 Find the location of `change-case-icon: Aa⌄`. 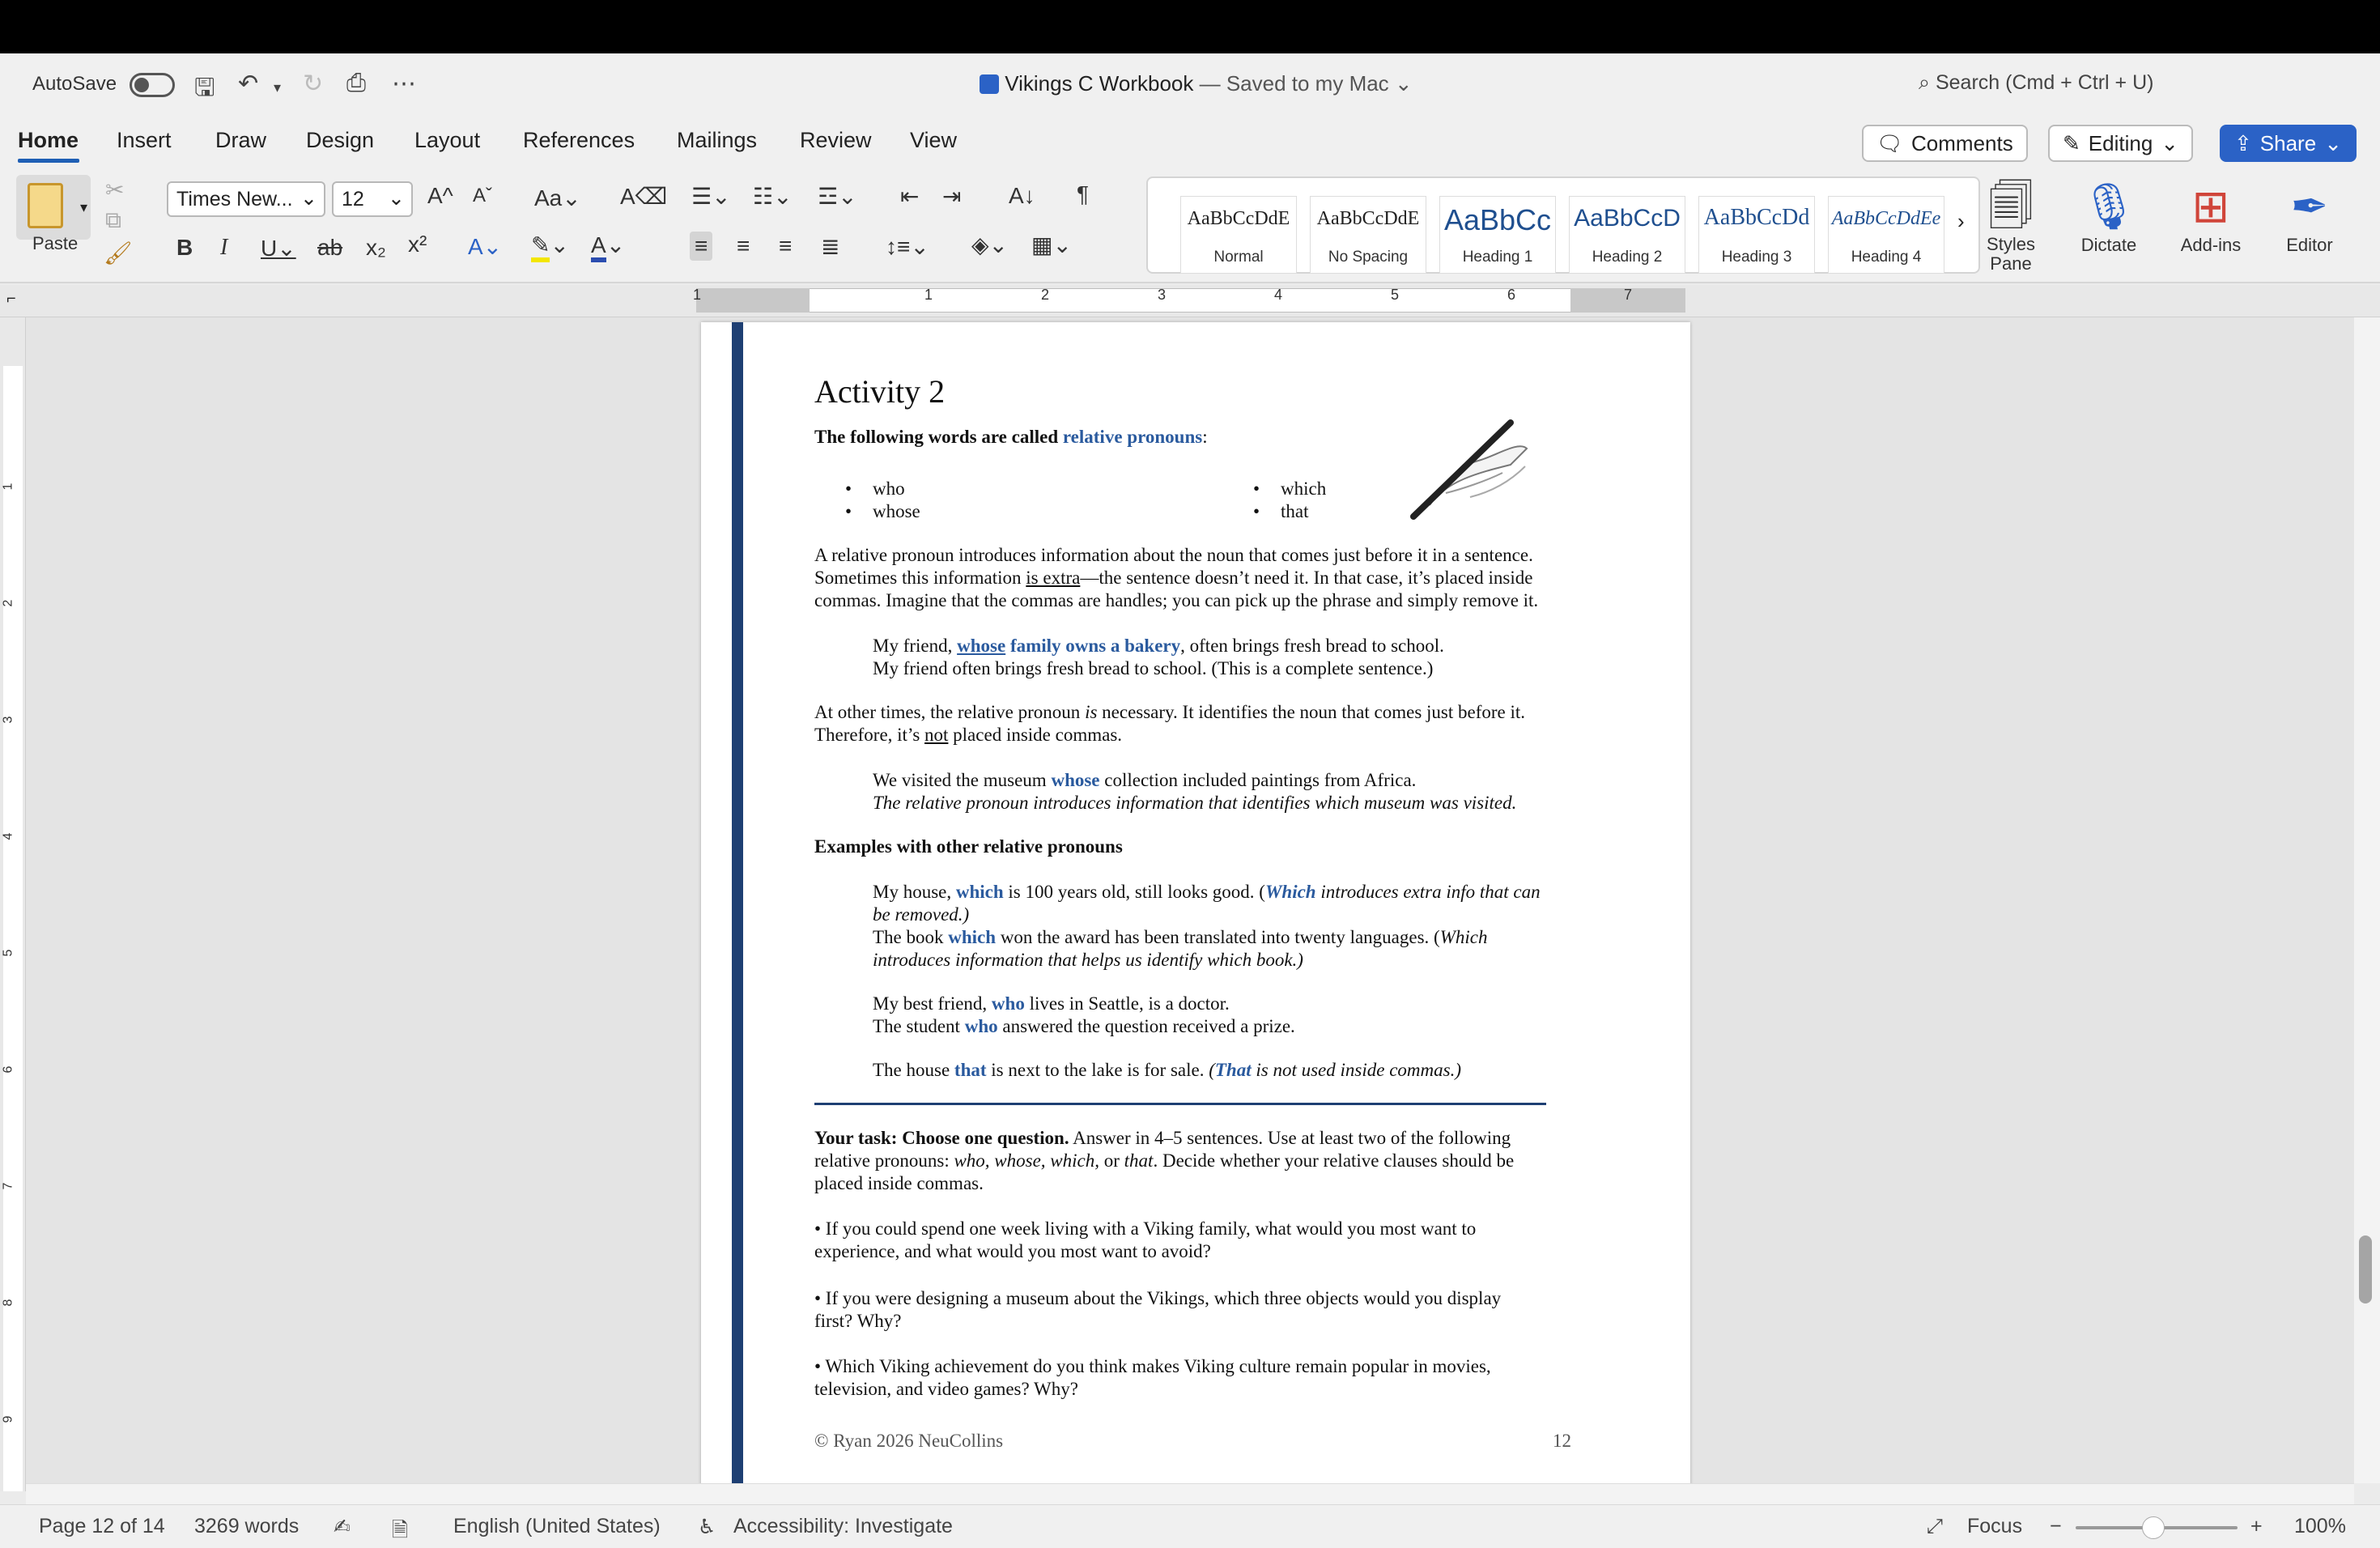

change-case-icon: Aa⌄ is located at coordinates (558, 198).